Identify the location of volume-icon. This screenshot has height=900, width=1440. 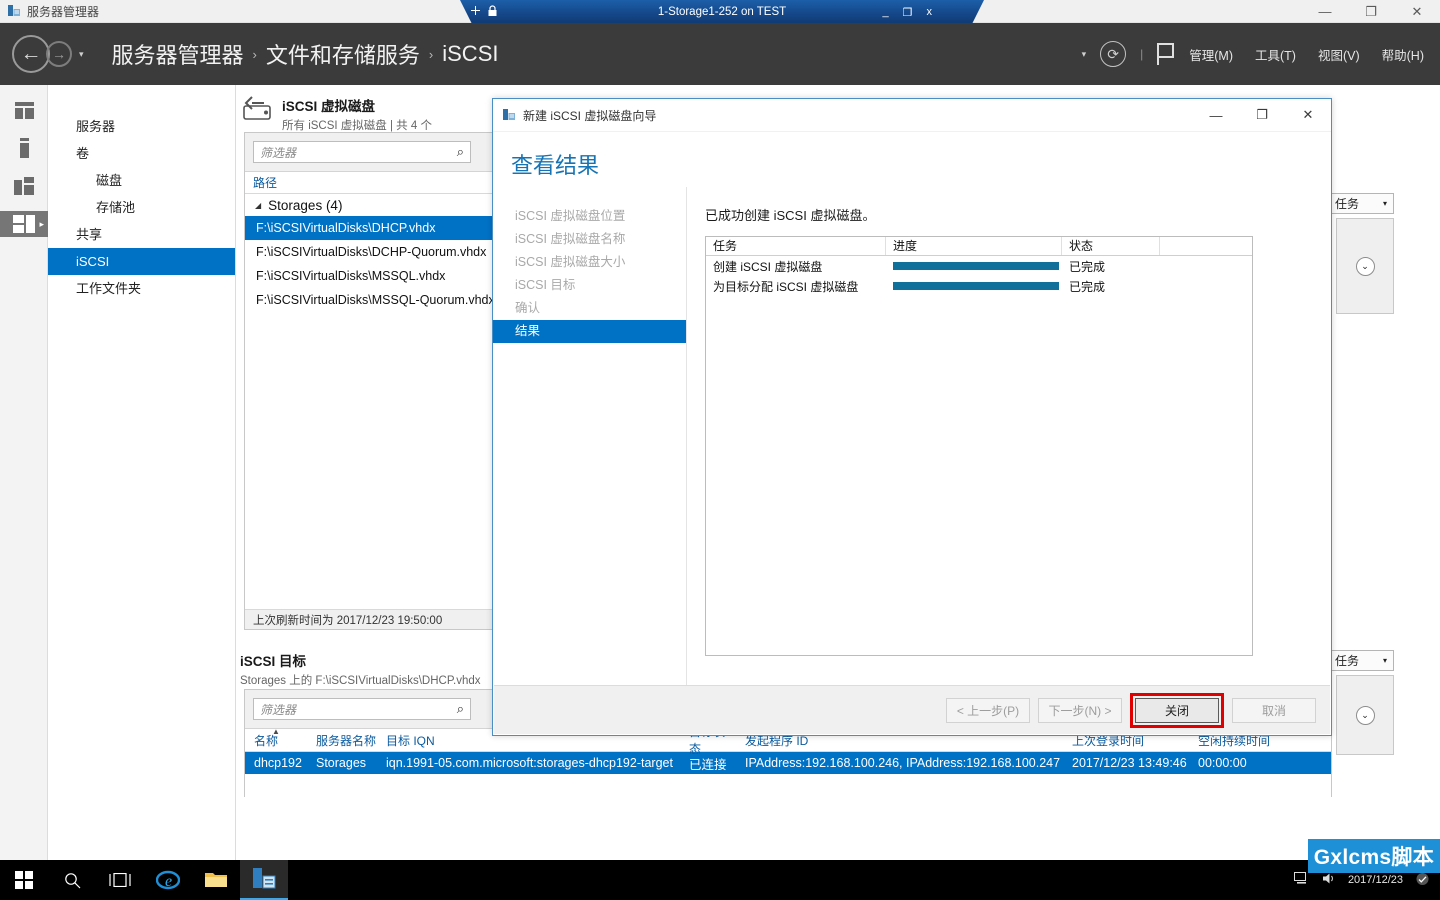
(1329, 880).